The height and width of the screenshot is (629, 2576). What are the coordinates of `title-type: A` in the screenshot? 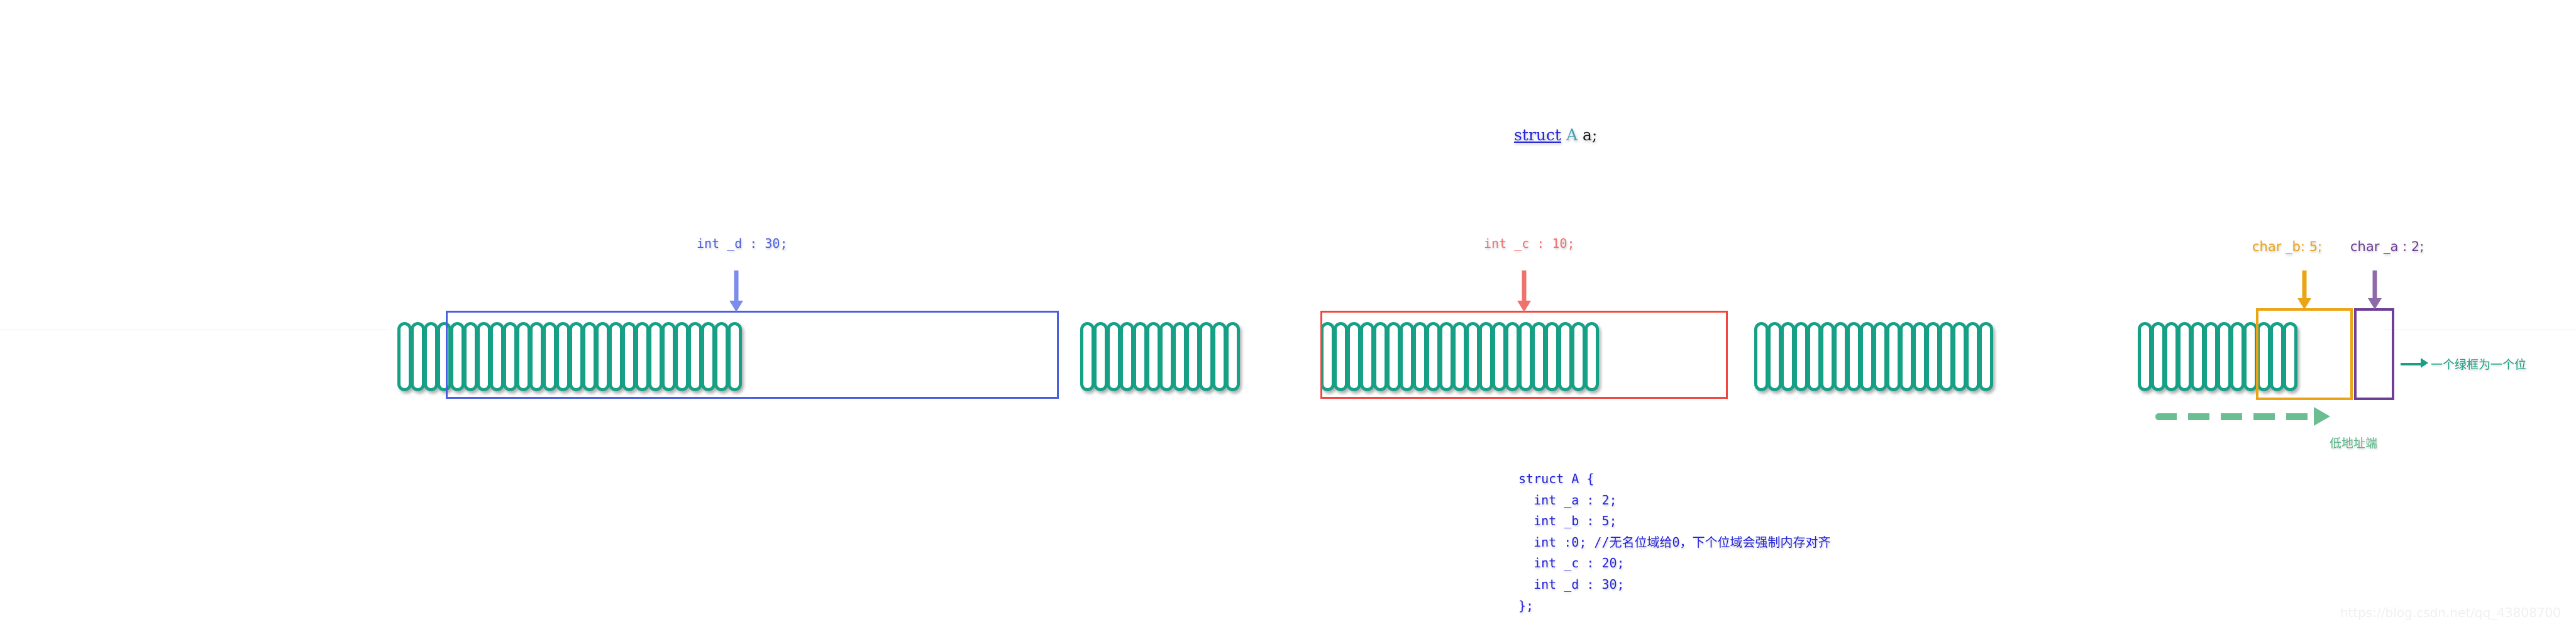 It's located at (1572, 135).